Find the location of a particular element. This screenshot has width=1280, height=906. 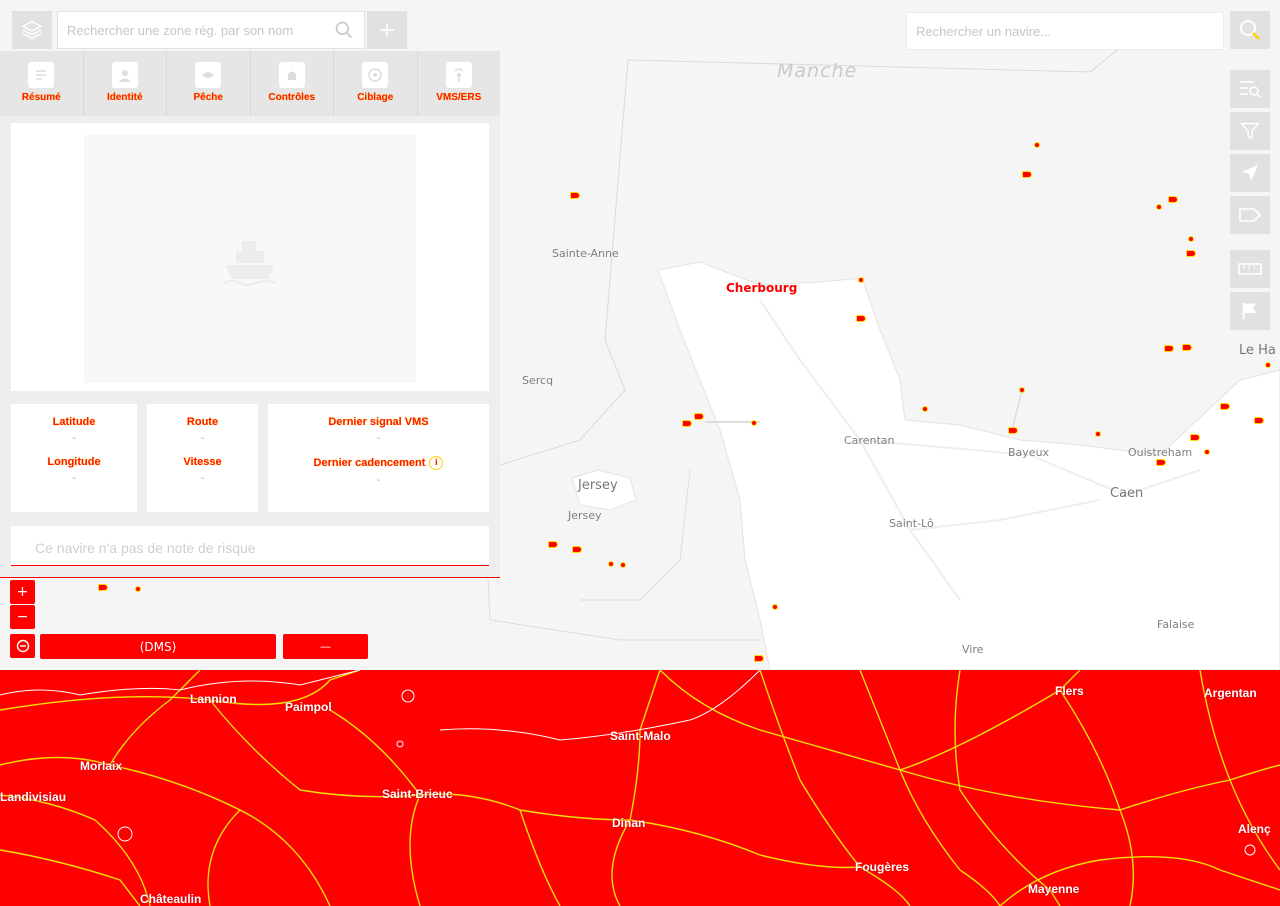

tab-identity: Identité is located at coordinates (125, 83).